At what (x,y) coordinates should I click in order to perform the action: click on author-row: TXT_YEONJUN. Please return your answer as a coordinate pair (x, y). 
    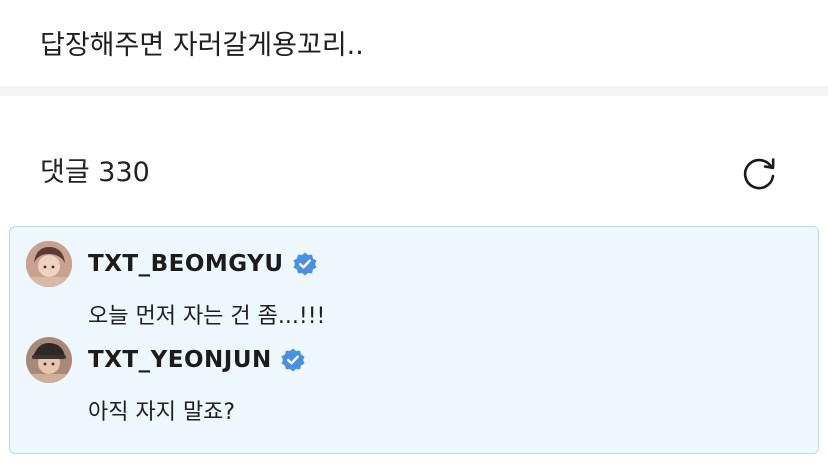
    Looking at the image, I should click on (197, 360).